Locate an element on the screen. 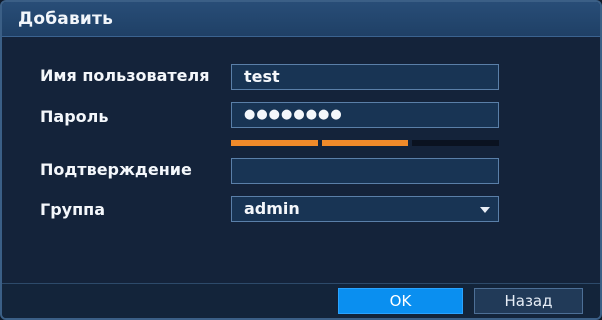 The image size is (602, 320). ok-button: OK is located at coordinates (400, 301).